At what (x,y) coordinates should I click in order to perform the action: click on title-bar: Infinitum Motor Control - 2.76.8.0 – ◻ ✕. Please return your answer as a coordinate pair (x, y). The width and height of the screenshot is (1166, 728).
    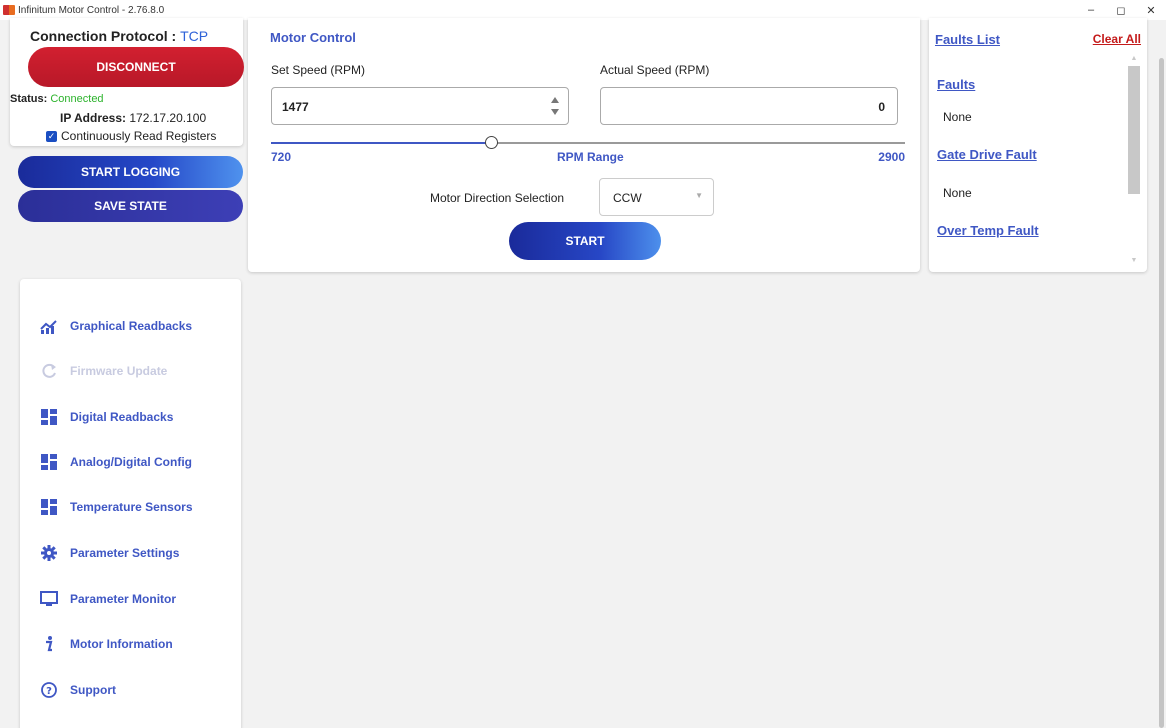
    Looking at the image, I should click on (583, 10).